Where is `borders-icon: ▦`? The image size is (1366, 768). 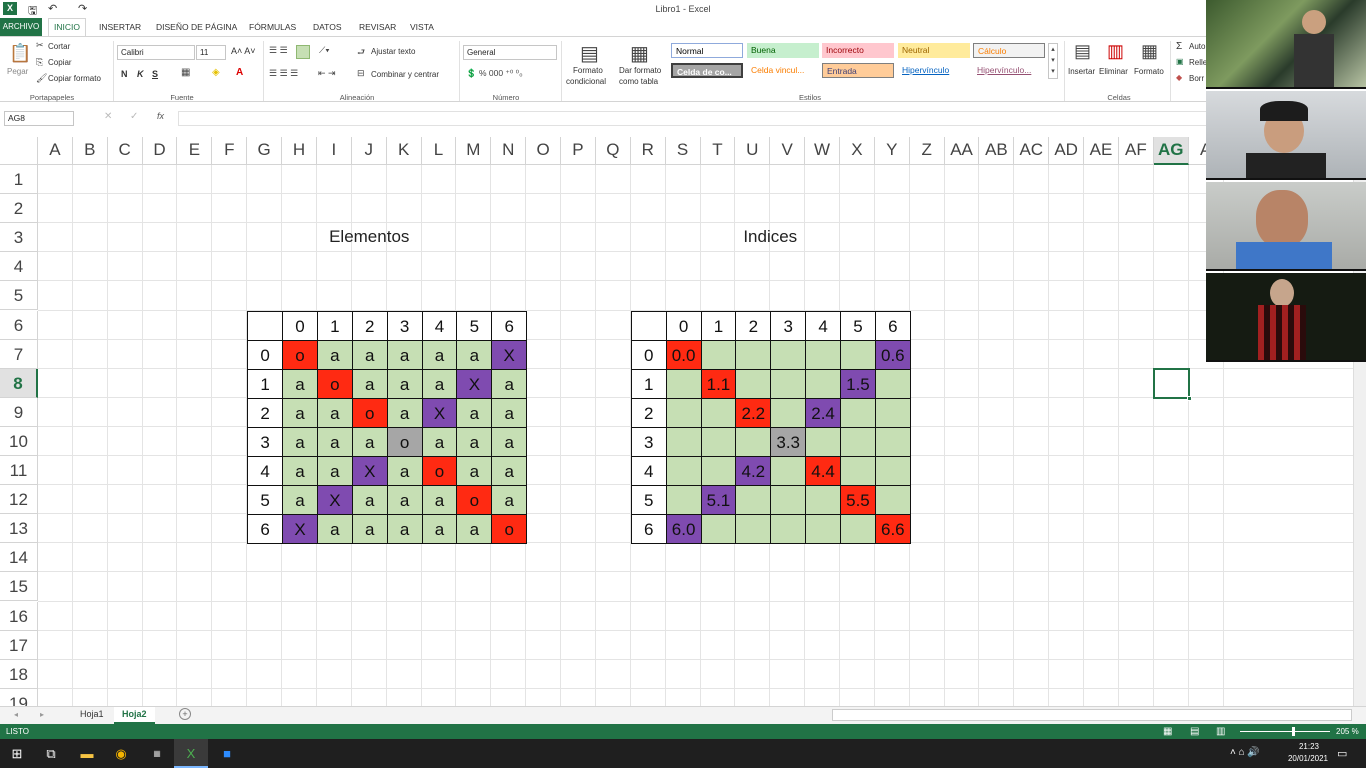
borders-icon: ▦ is located at coordinates (185, 72).